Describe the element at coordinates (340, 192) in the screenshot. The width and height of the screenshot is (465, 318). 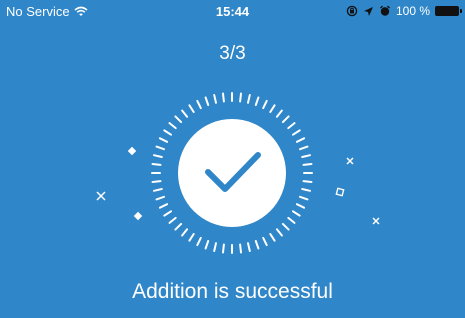
I see `sparkle-hollow-square-icon` at that location.